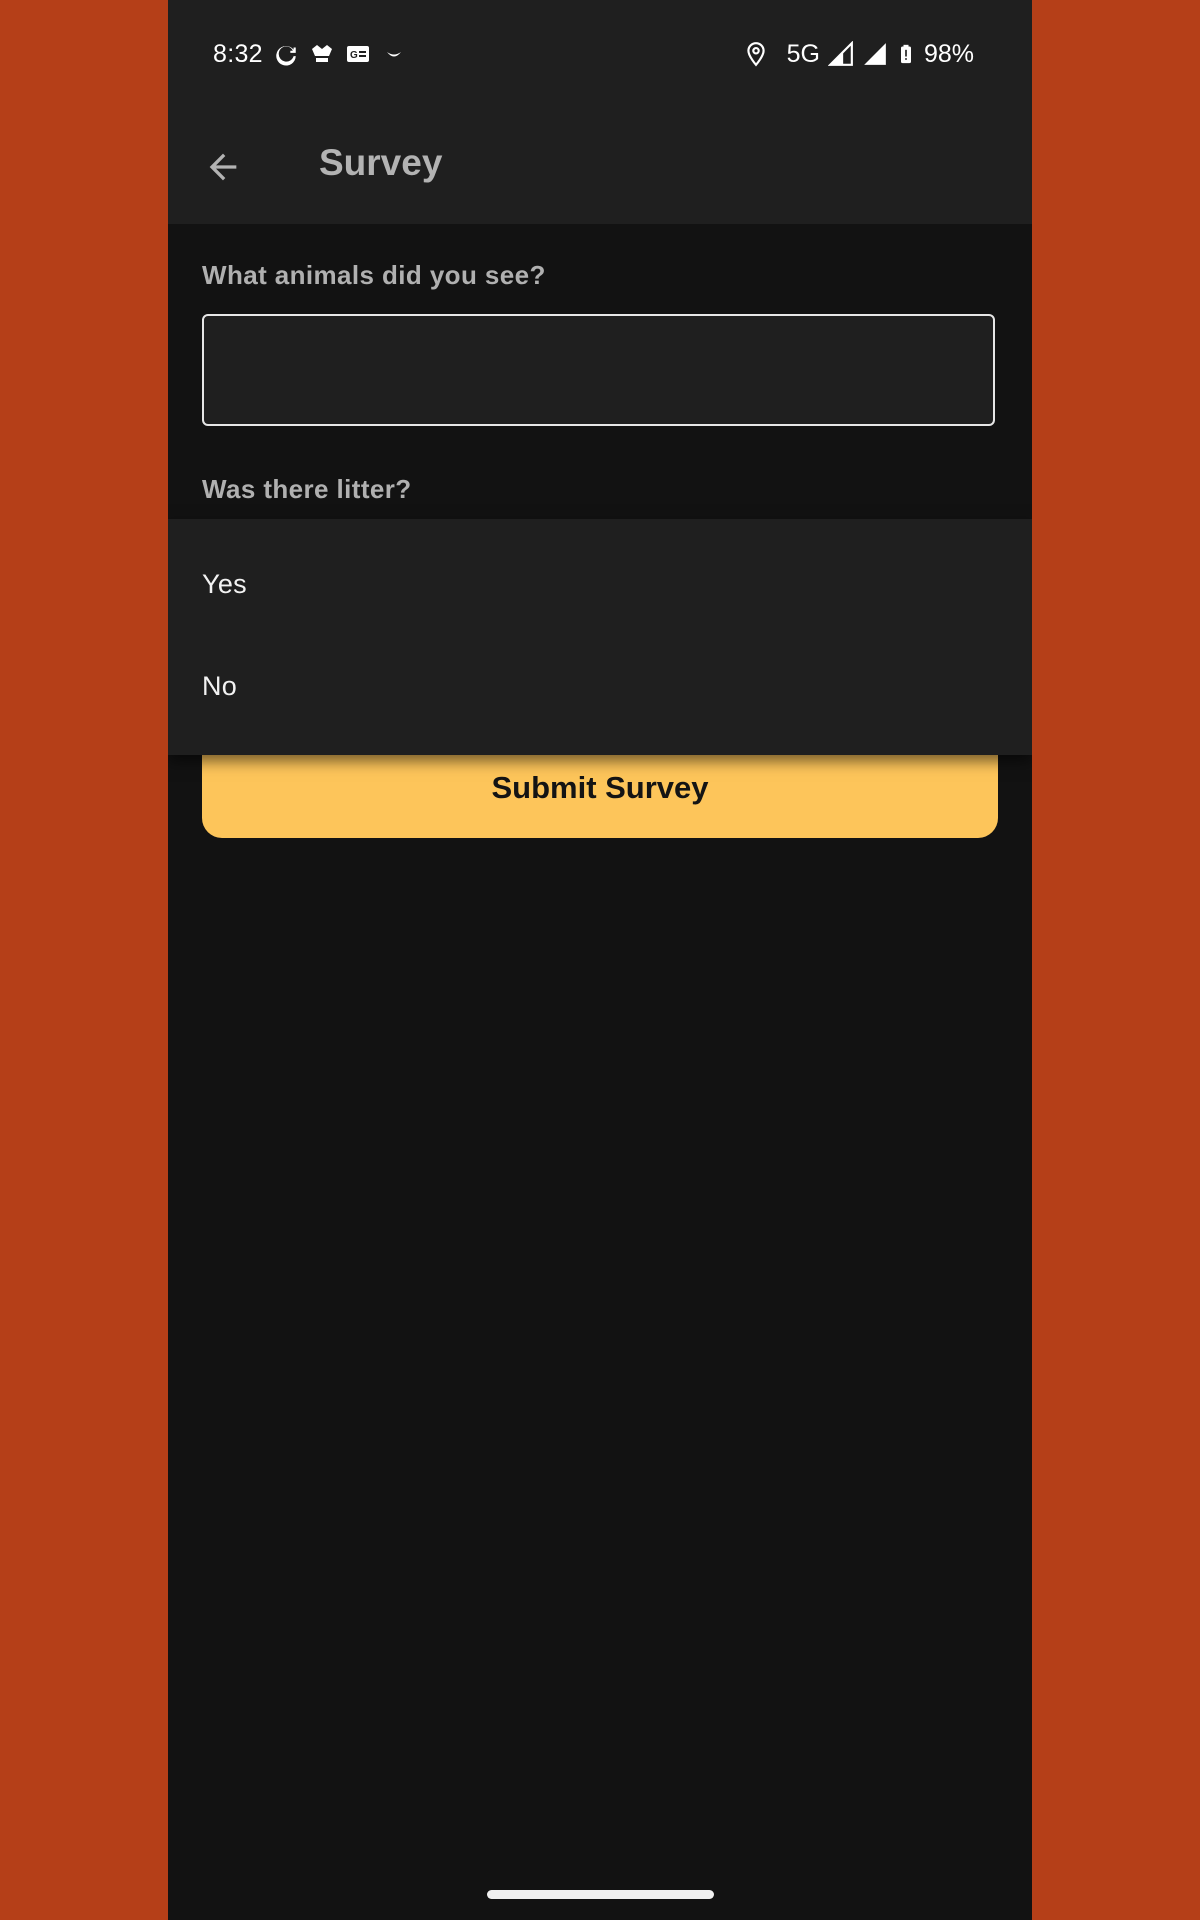 The height and width of the screenshot is (1920, 1200). Describe the element at coordinates (224, 584) in the screenshot. I see `dropdown-option-yes: Yes` at that location.